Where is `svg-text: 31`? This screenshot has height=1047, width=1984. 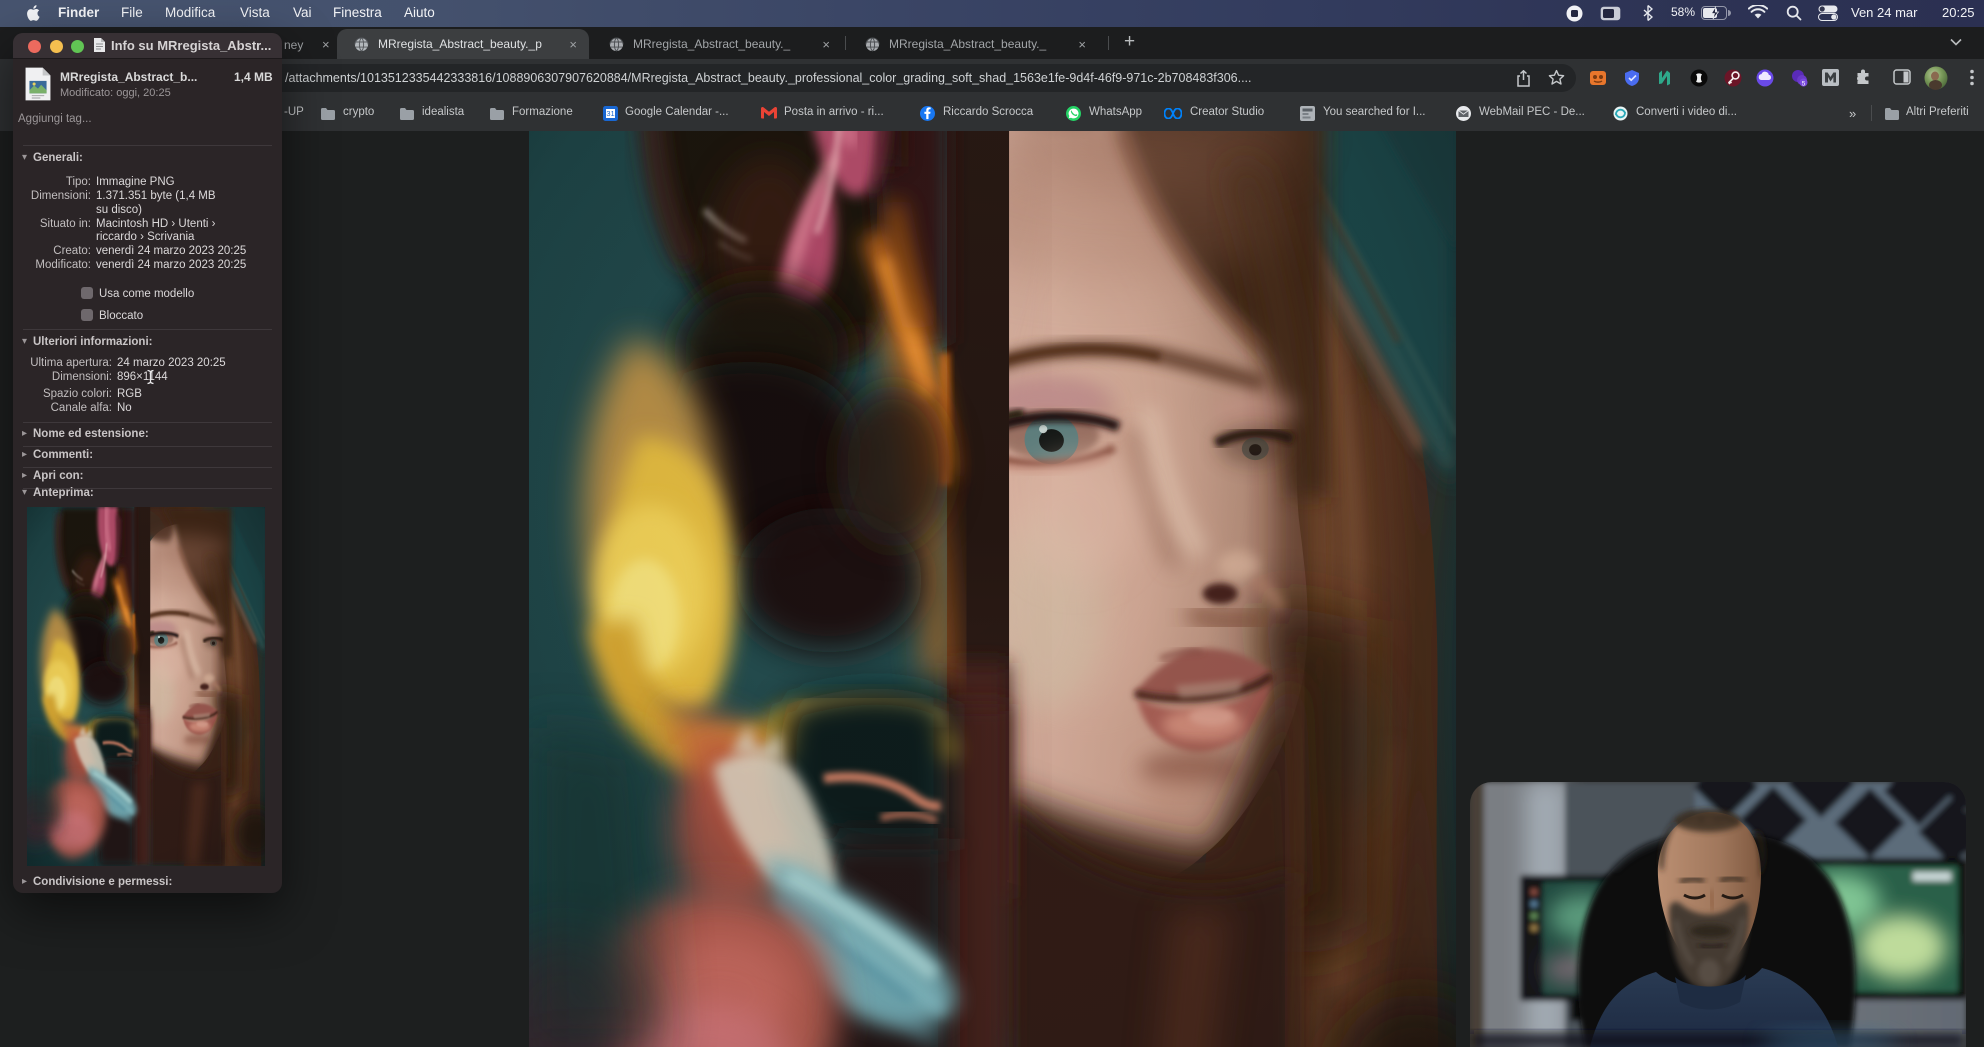 svg-text: 31 is located at coordinates (610, 113).